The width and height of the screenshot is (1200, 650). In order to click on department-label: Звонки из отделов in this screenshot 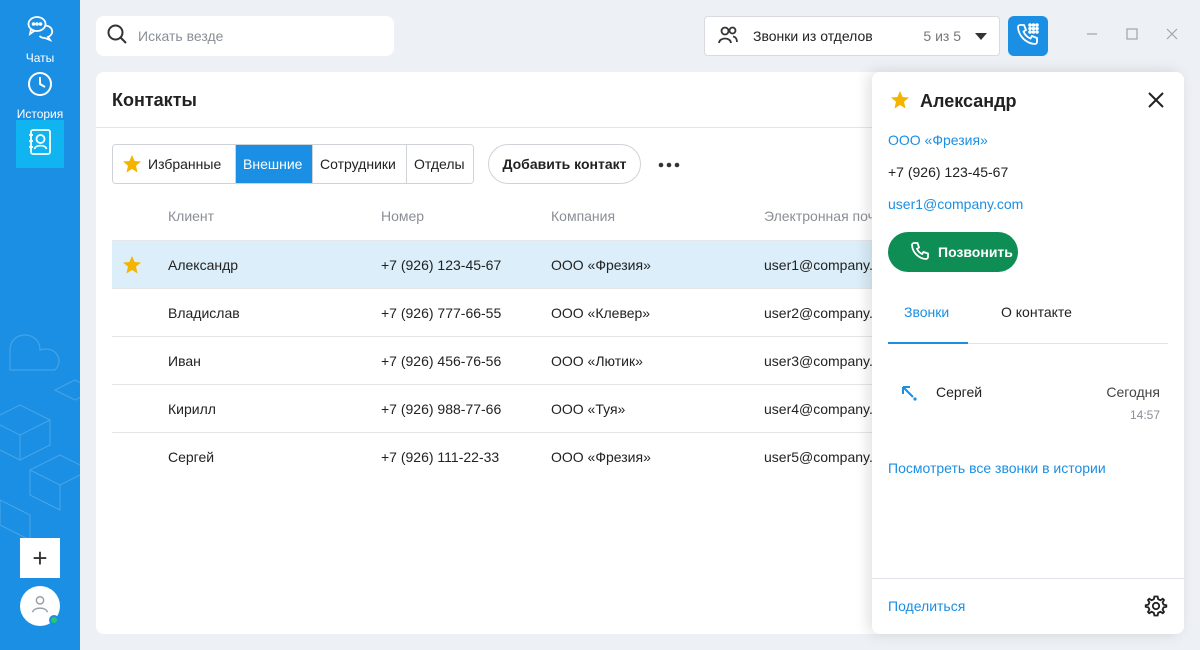, I will do `click(813, 36)`.